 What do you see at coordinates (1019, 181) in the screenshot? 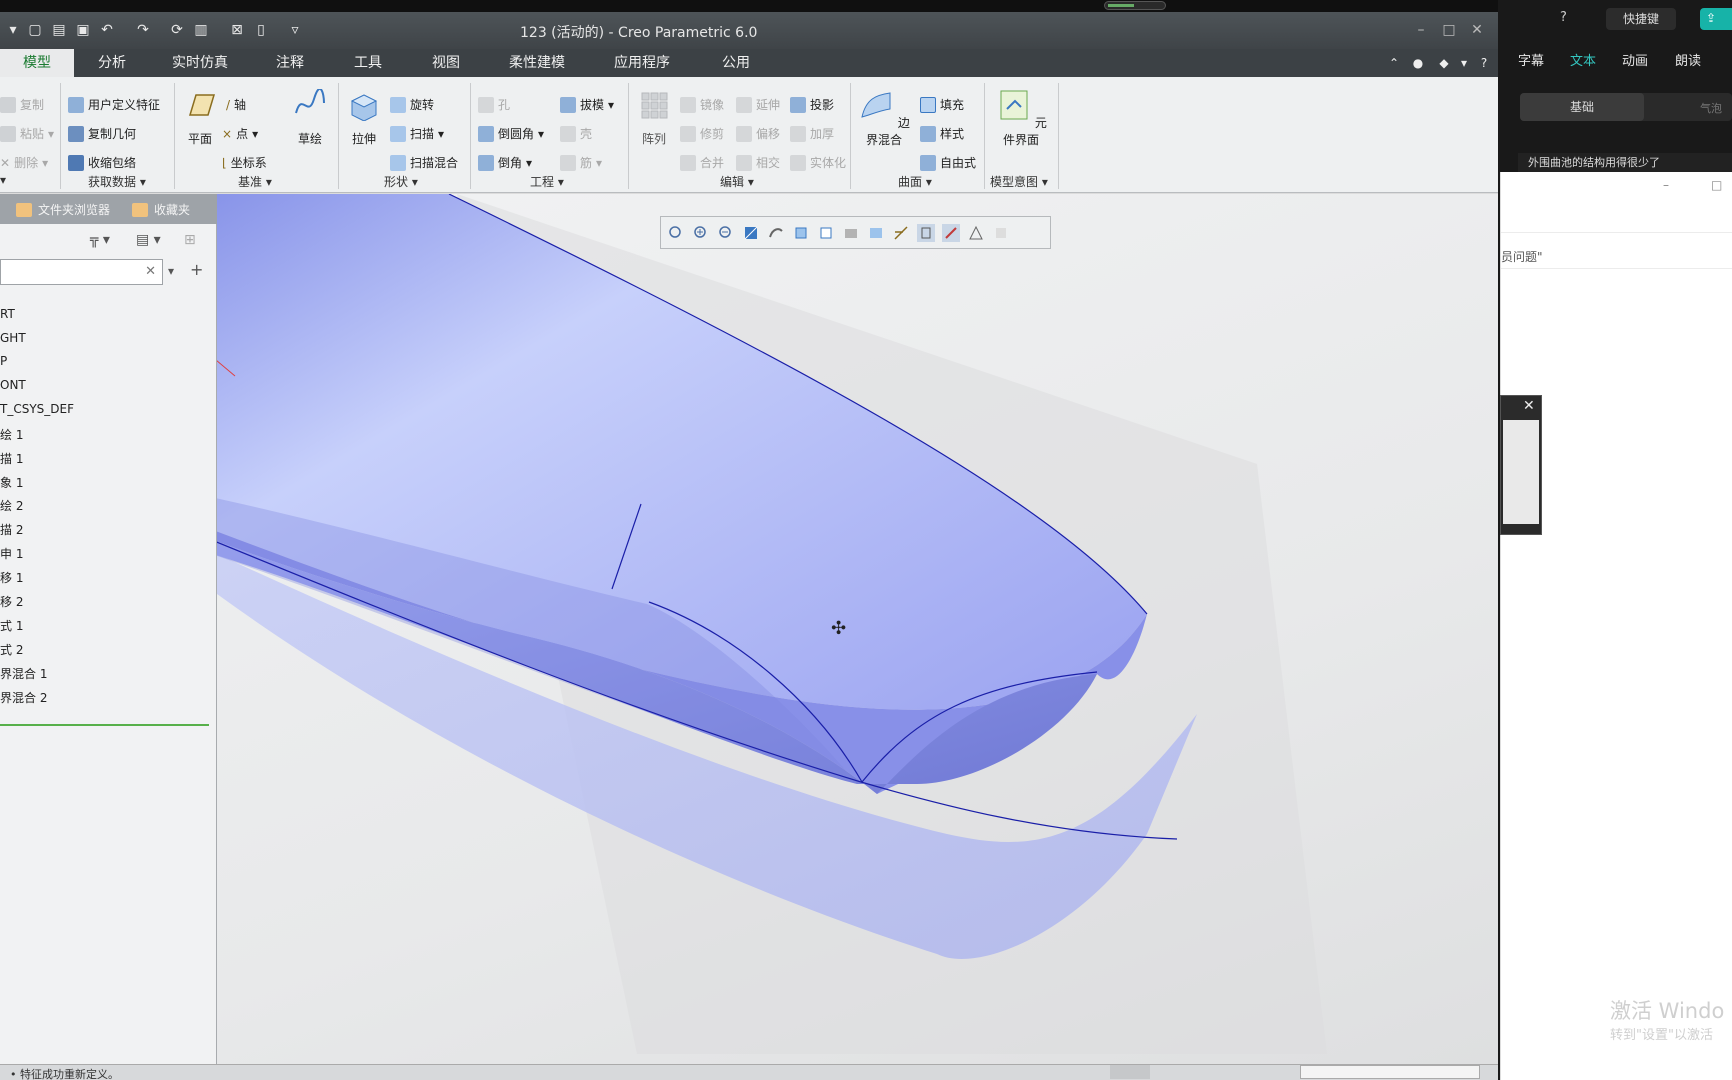
I see `group-label-model-intent: 模型意图 ▾` at bounding box center [1019, 181].